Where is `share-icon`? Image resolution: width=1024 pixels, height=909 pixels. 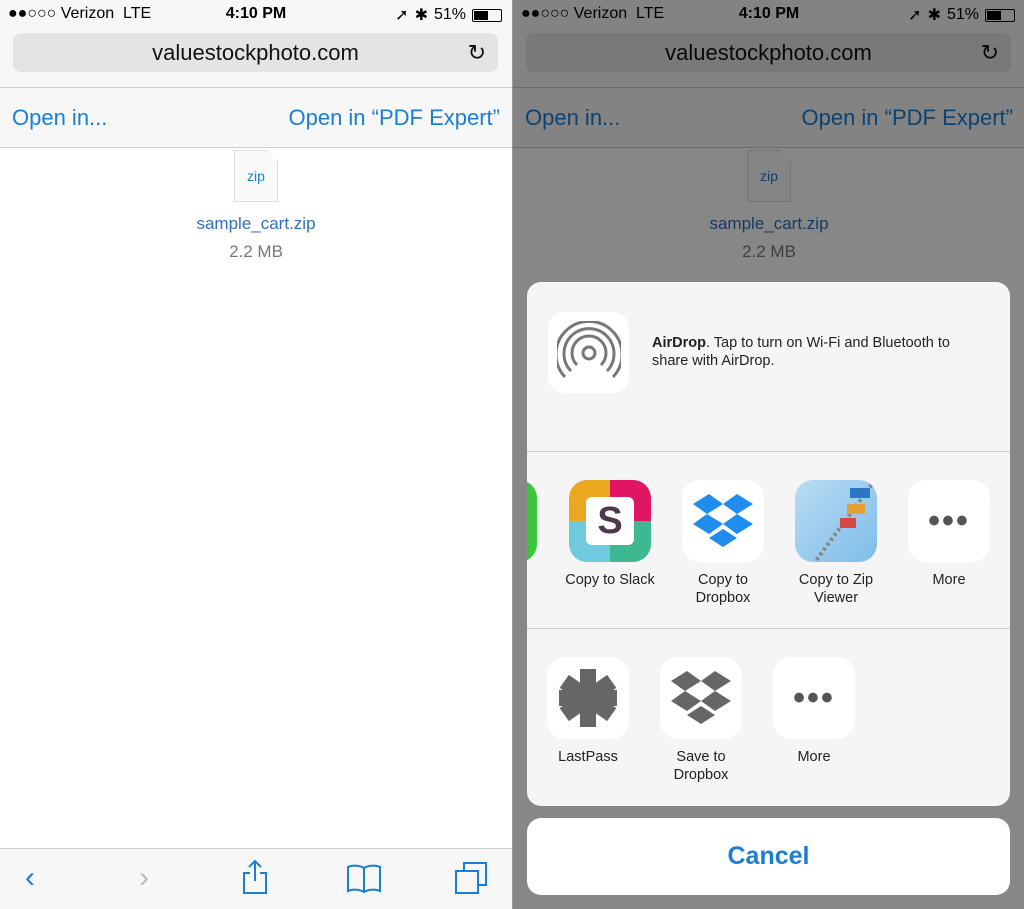 share-icon is located at coordinates (255, 881).